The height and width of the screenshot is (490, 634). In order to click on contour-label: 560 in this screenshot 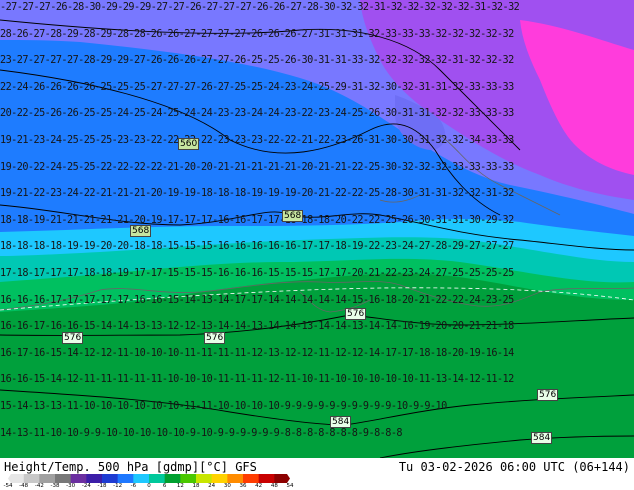, I will do `click(189, 144)`.